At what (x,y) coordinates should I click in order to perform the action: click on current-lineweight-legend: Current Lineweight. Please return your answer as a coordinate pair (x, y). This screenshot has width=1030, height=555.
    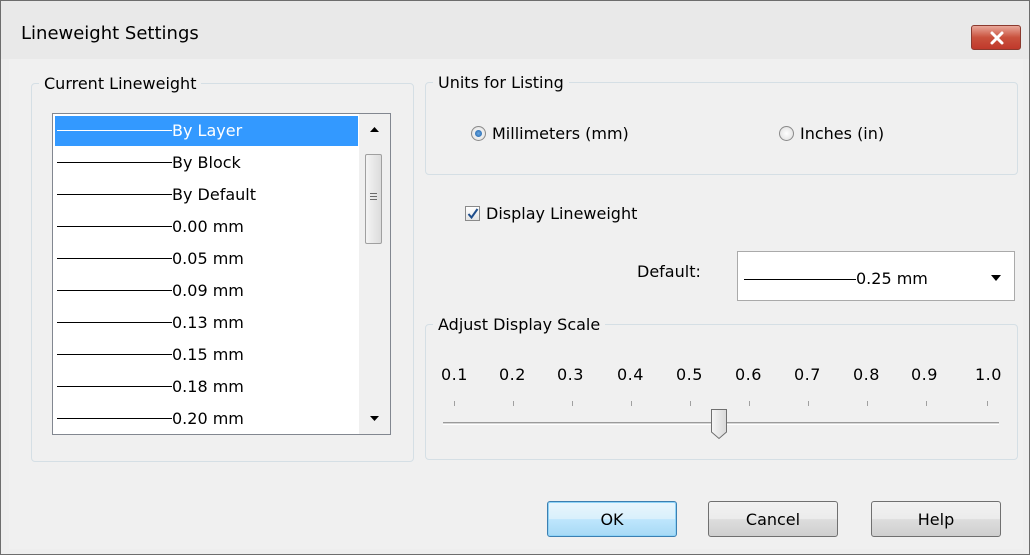
    Looking at the image, I should click on (120, 83).